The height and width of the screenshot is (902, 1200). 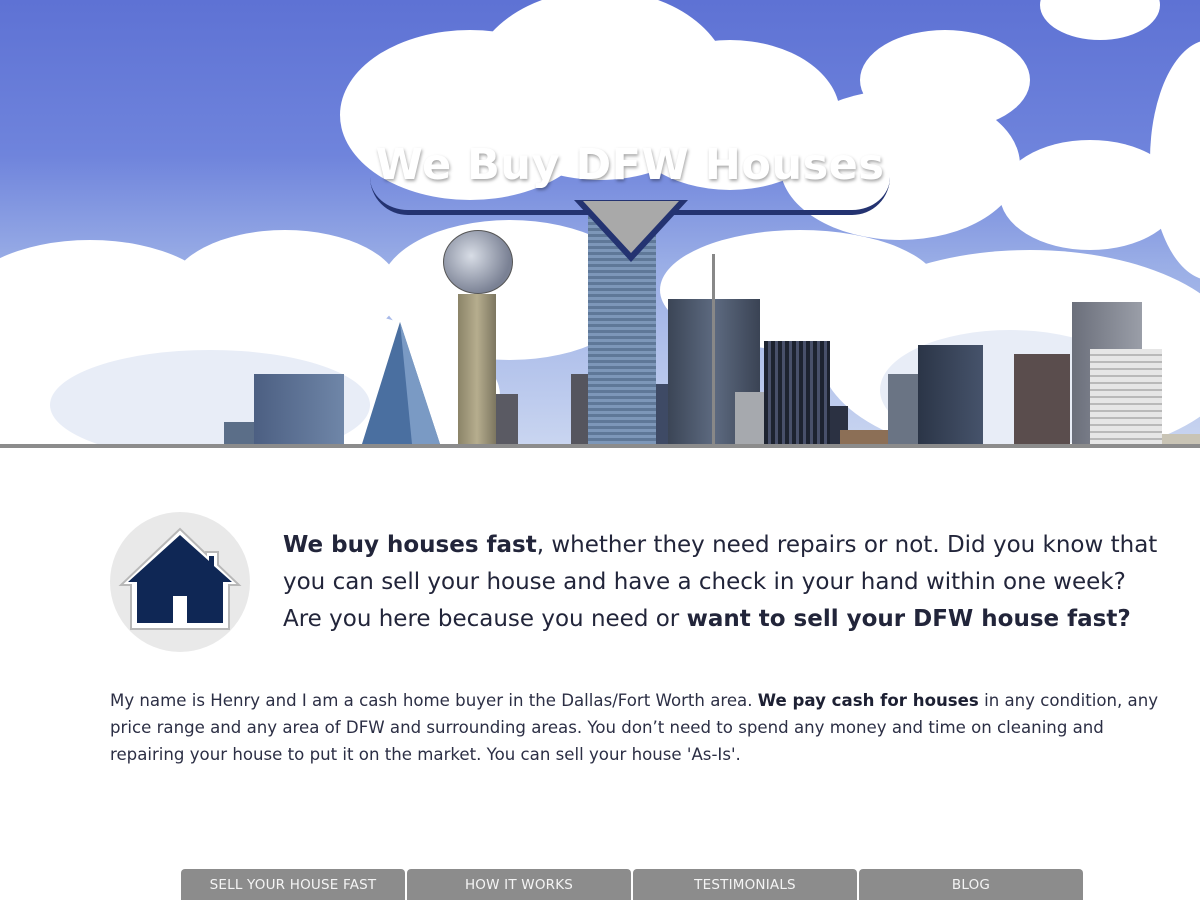 What do you see at coordinates (401, 383) in the screenshot?
I see `pyramid-building` at bounding box center [401, 383].